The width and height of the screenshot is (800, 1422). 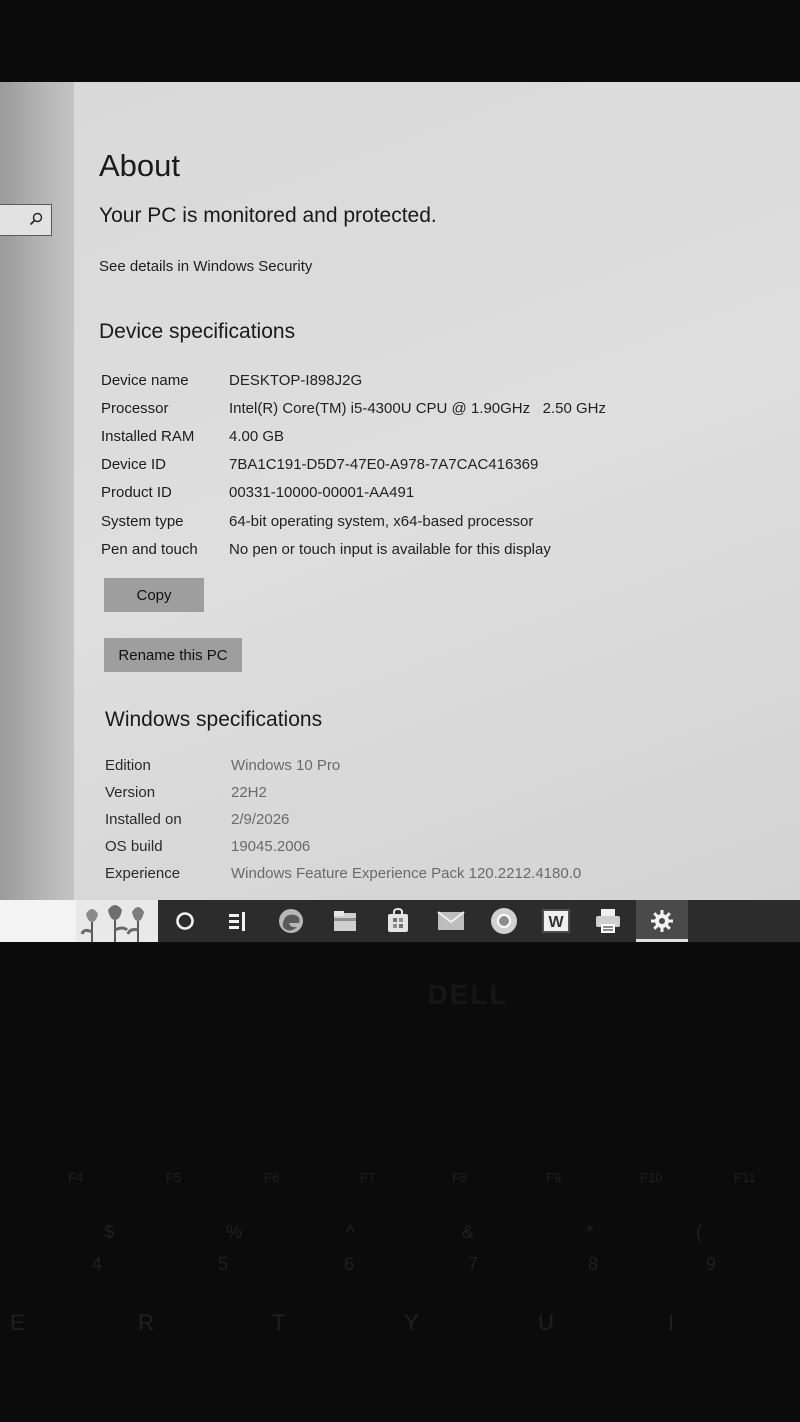 I want to click on settings-nav-pane, so click(x=37, y=491).